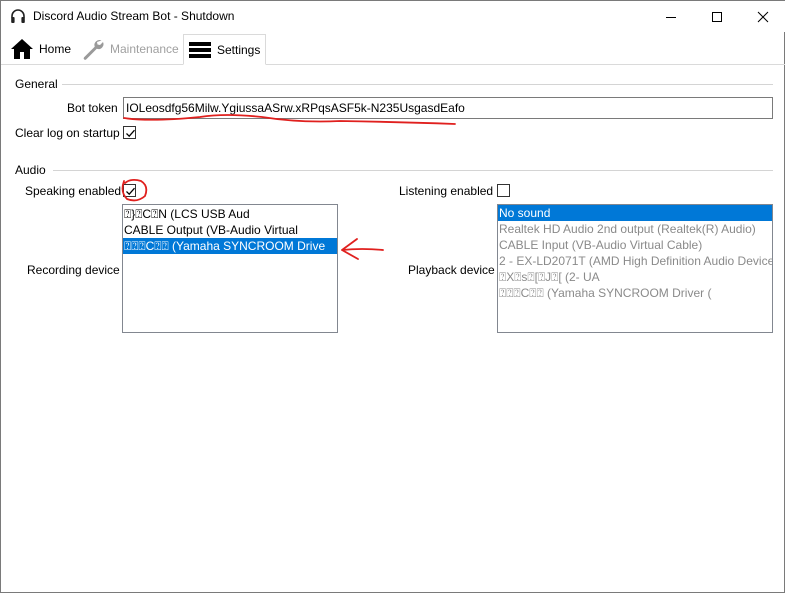 This screenshot has height=594, width=786. I want to click on close-icon, so click(763, 16).